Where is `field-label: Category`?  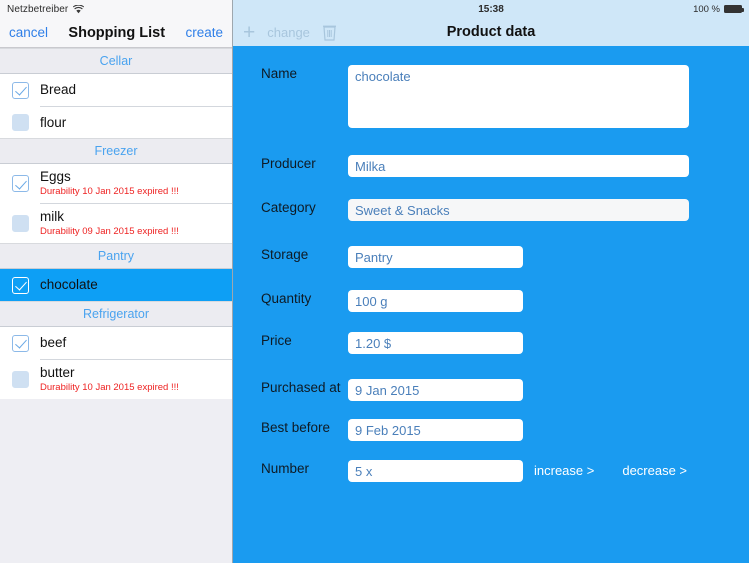
field-label: Category is located at coordinates (288, 207).